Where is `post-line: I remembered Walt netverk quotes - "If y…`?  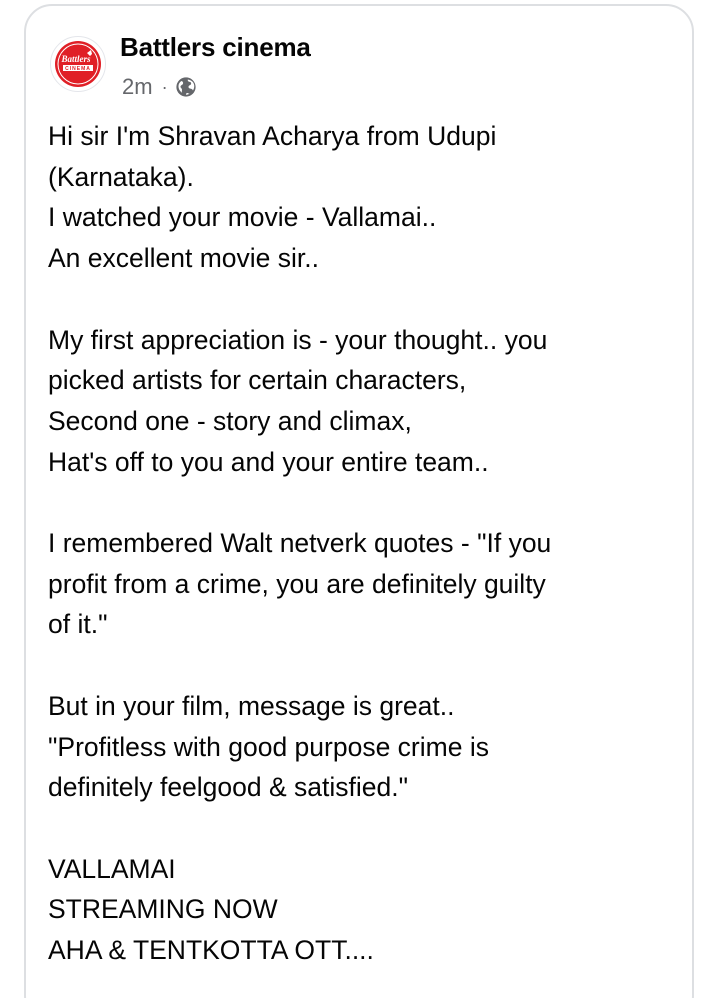 post-line: I remembered Walt netverk quotes - "If y… is located at coordinates (300, 543).